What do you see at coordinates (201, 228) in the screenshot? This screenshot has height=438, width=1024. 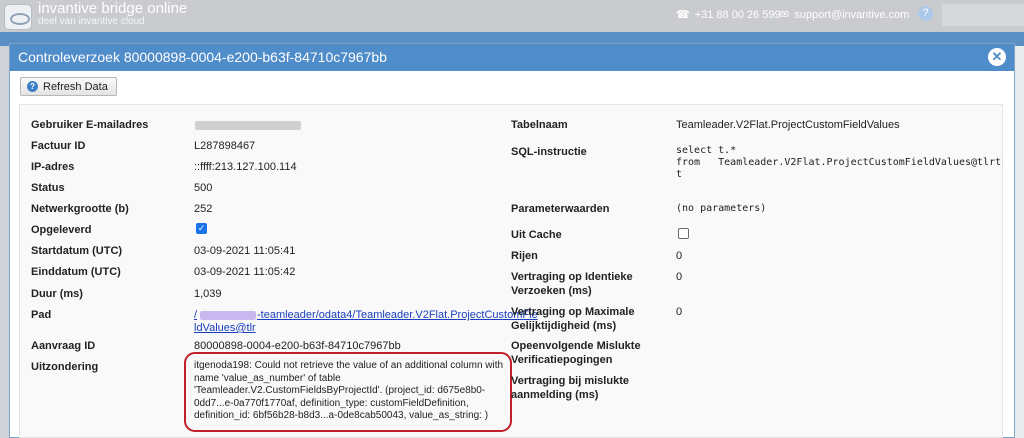 I see `delivered-checkbox: ✓` at bounding box center [201, 228].